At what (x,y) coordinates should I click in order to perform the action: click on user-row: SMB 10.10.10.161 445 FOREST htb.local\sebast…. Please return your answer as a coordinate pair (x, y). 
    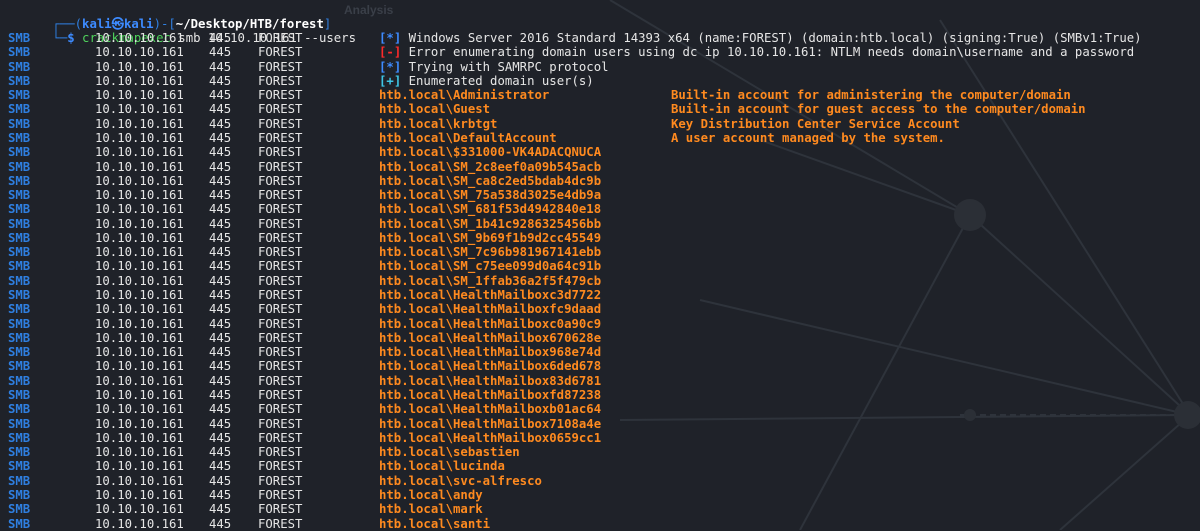
    Looking at the image, I should click on (600, 452).